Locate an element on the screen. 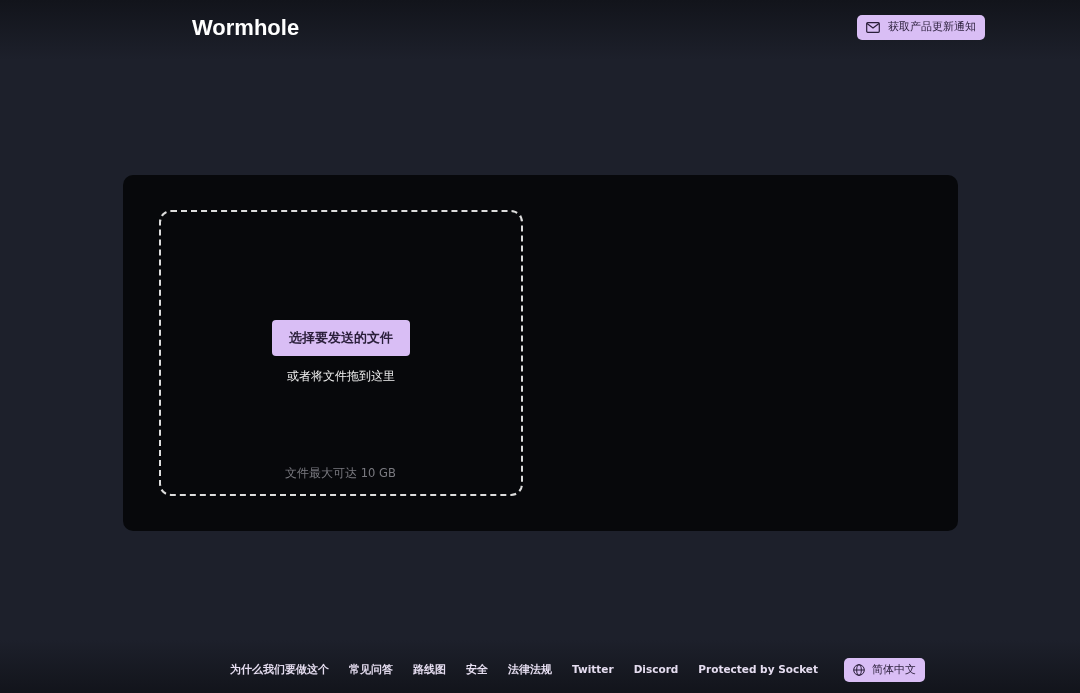 The height and width of the screenshot is (693, 1080). size-limit-text: 文件最大可达 10 GB is located at coordinates (340, 473).